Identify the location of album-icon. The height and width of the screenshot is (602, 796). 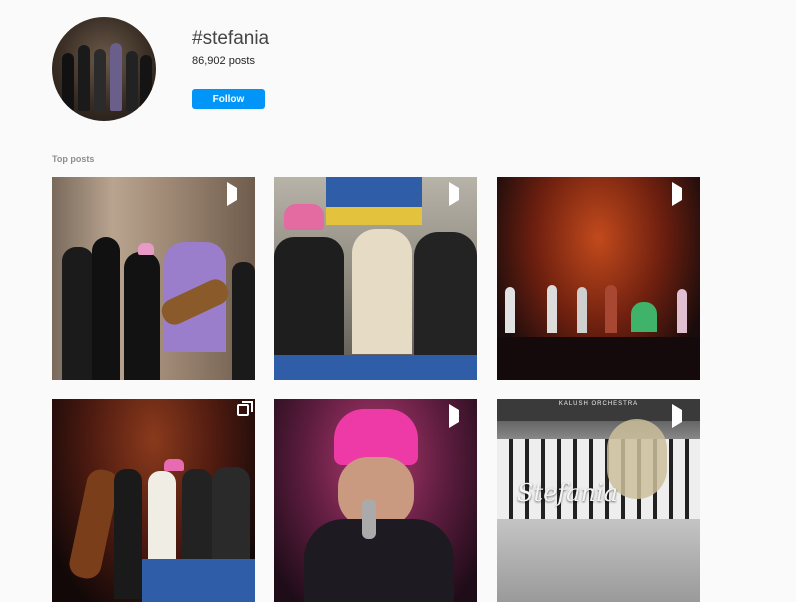
(245, 408).